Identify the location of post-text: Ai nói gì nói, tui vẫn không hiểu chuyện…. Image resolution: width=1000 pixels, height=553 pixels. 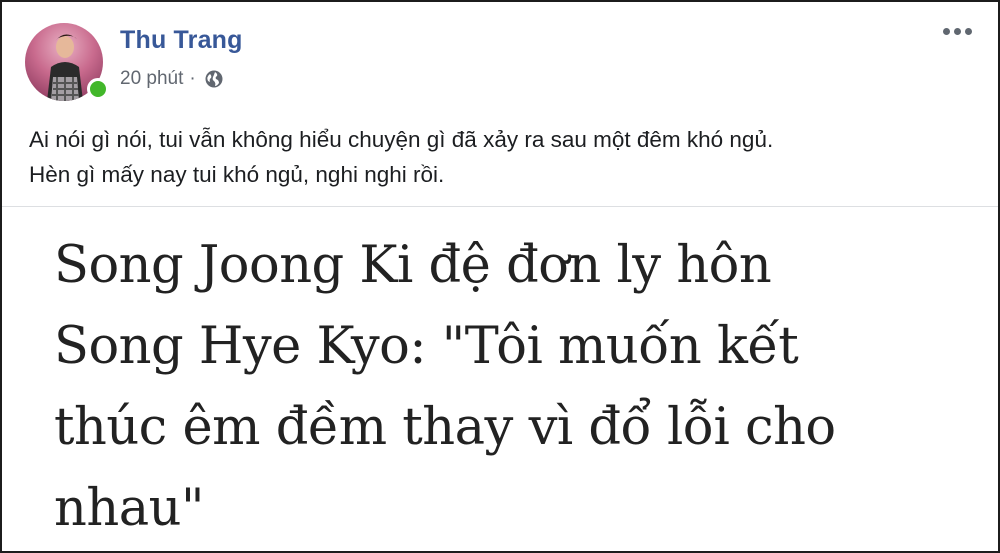
(504, 157).